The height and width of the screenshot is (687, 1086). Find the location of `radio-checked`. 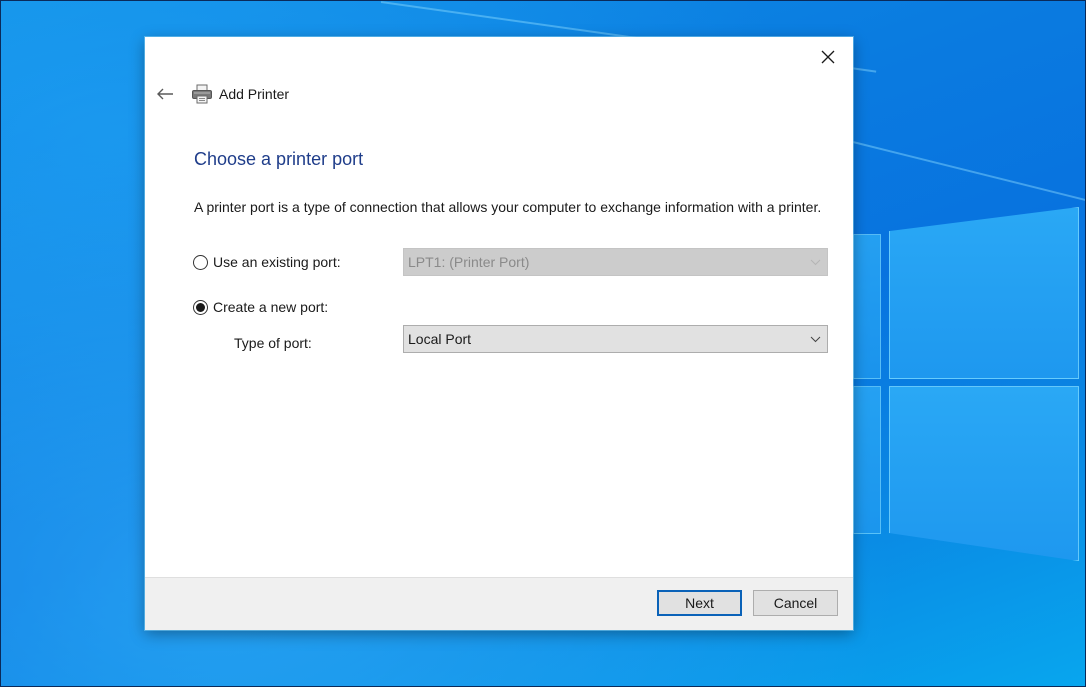

radio-checked is located at coordinates (200, 307).